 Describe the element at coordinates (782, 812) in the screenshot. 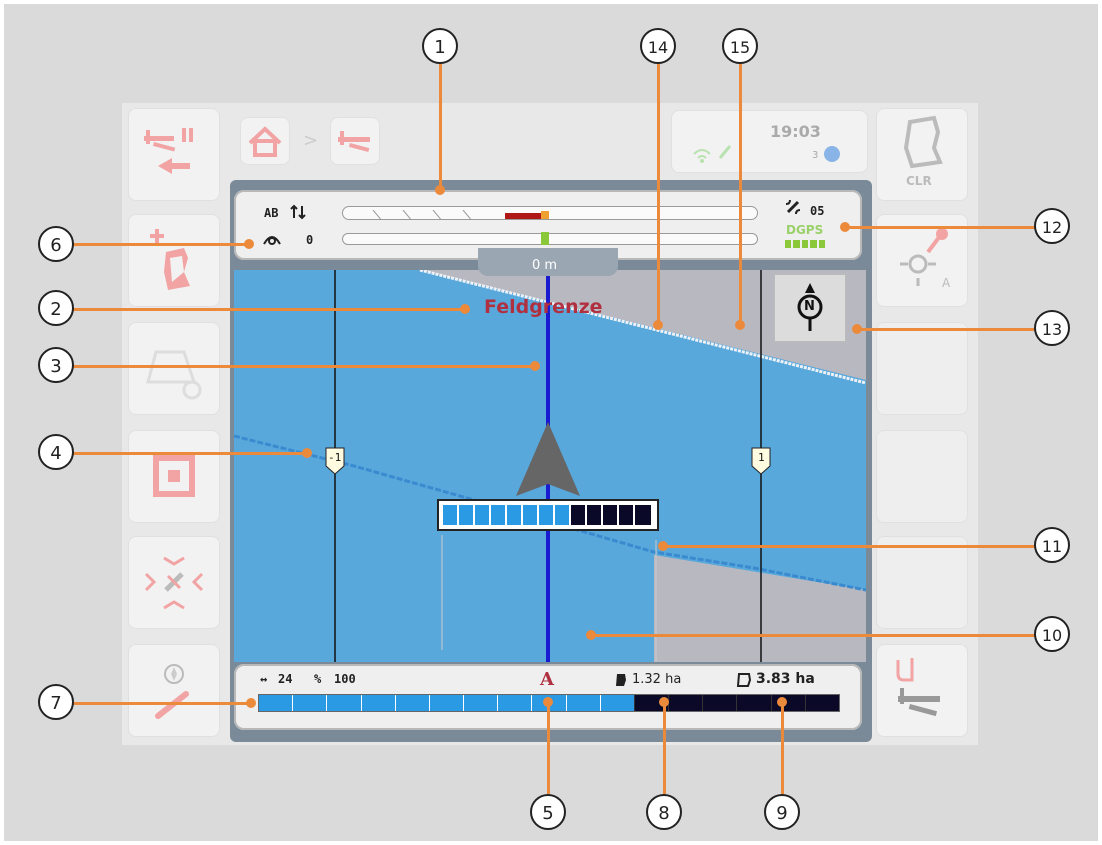

I see `callout-9: 9` at that location.